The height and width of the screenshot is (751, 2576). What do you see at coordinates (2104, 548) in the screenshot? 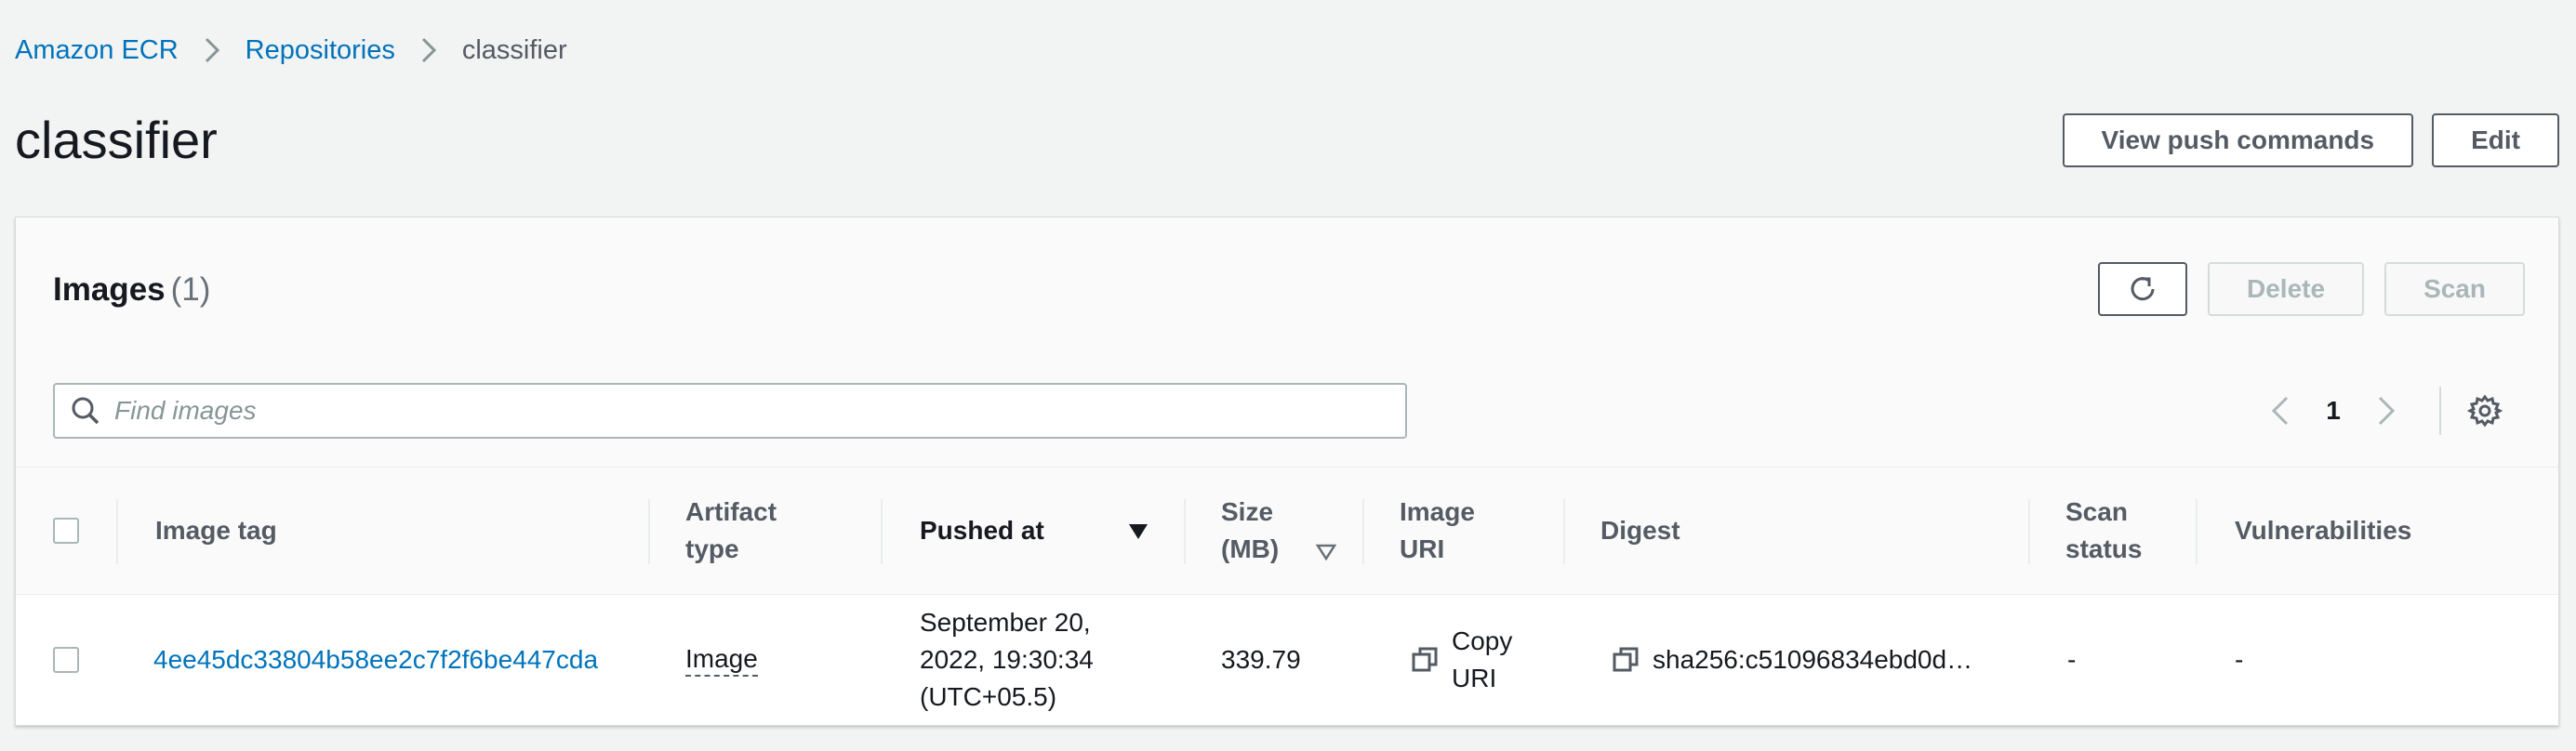
I see `header-scan-status-line2: status` at bounding box center [2104, 548].